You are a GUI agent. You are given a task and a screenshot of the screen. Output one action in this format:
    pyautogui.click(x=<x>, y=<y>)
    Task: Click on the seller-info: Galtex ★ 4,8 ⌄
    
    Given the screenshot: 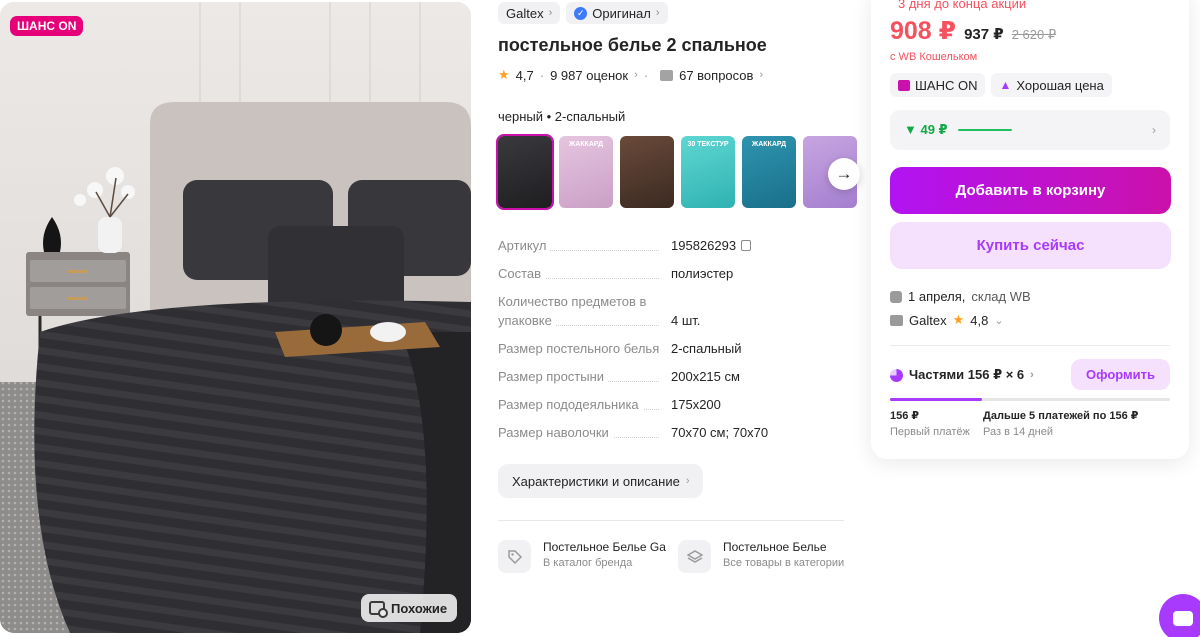 What is the action you would take?
    pyautogui.click(x=947, y=320)
    